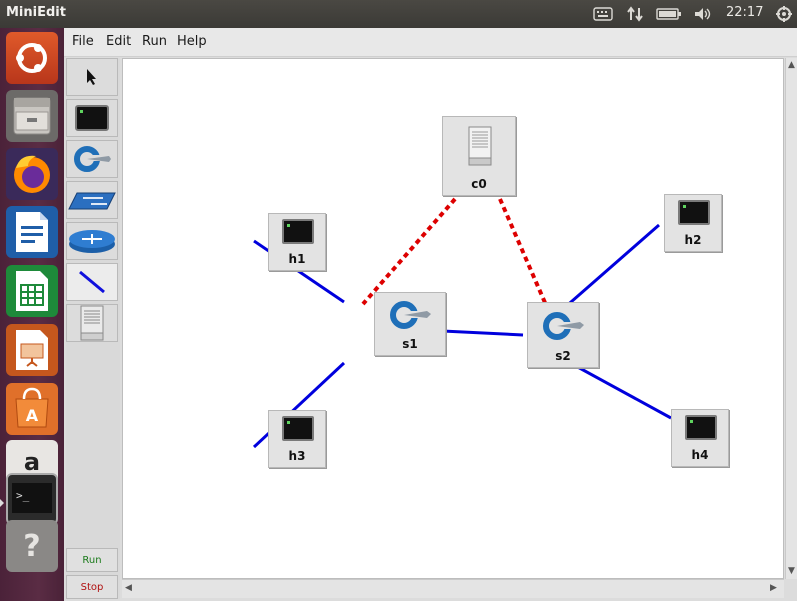 The width and height of the screenshot is (797, 601). I want to click on switch-node-s2: s2, so click(563, 335).